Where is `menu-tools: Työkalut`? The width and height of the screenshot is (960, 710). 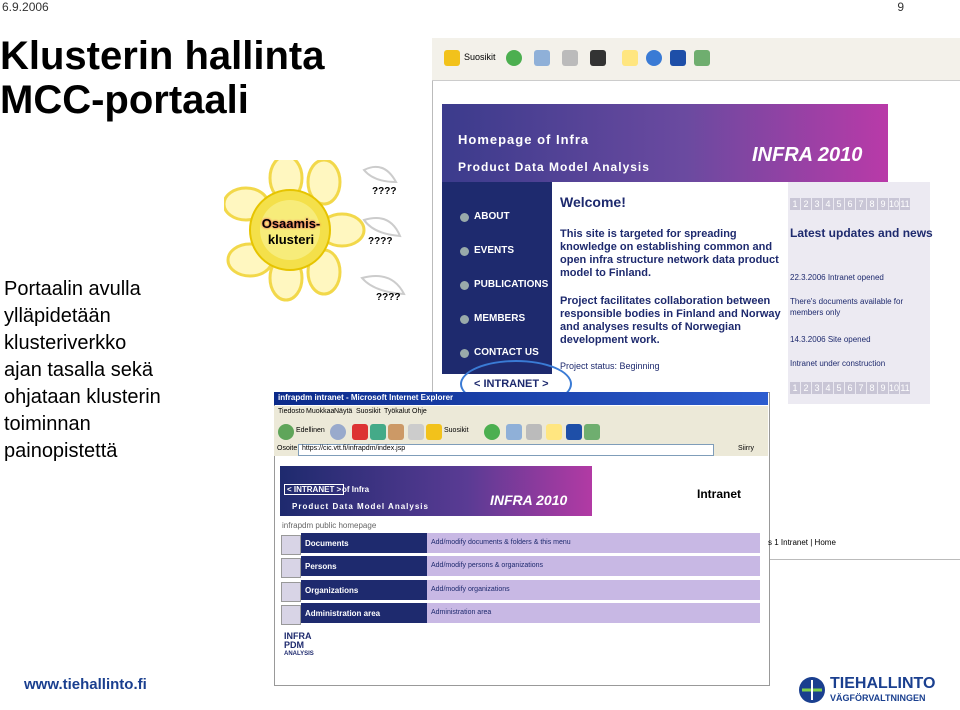 menu-tools: Työkalut is located at coordinates (397, 411).